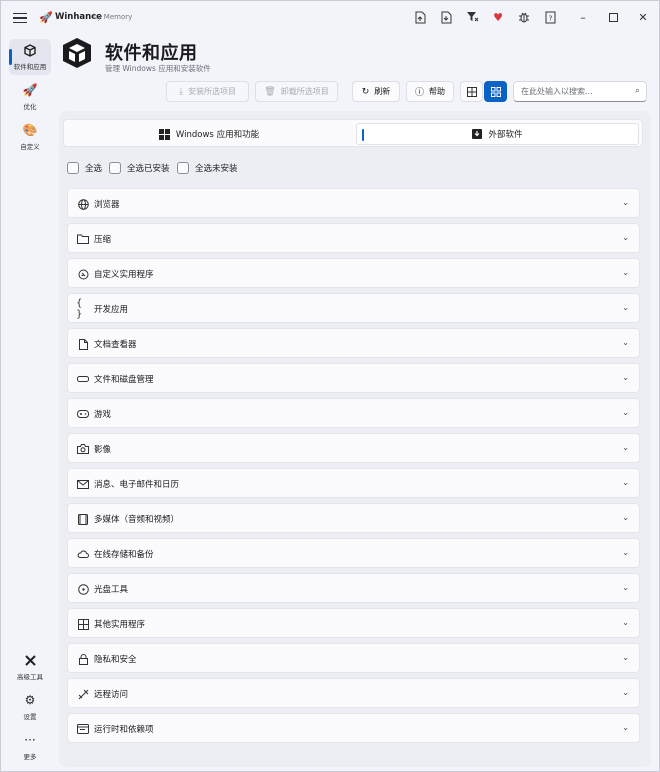 The image size is (660, 772). What do you see at coordinates (353, 133) in the screenshot?
I see `tab-bar: Windows 应用和功能 外部软件` at bounding box center [353, 133].